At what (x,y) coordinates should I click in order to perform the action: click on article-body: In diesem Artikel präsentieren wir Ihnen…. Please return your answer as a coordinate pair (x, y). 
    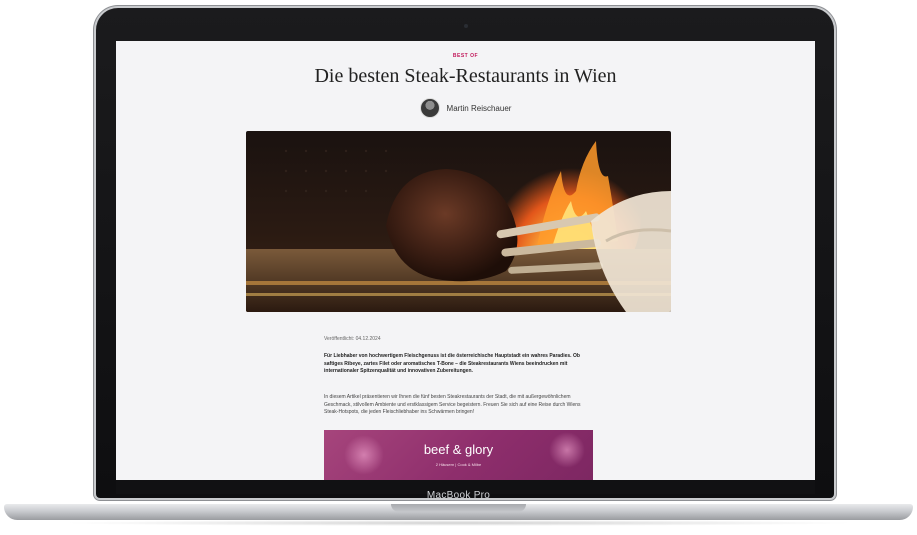
    Looking at the image, I should click on (452, 404).